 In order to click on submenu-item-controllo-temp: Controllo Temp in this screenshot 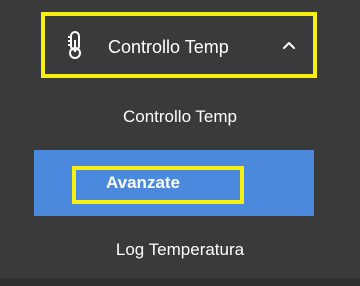, I will do `click(180, 117)`.